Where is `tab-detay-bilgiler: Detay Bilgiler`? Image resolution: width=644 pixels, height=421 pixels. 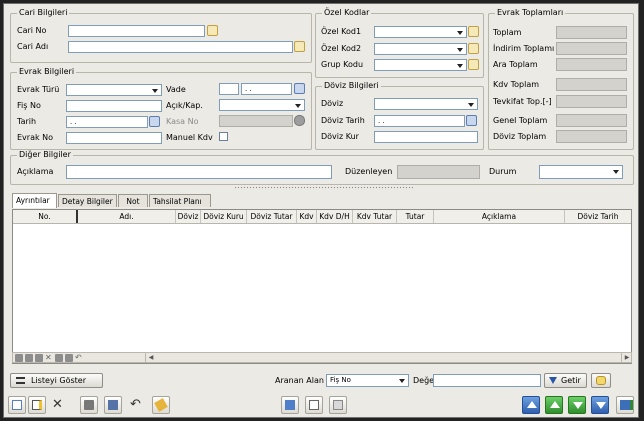 tab-detay-bilgiler: Detay Bilgiler is located at coordinates (87, 200).